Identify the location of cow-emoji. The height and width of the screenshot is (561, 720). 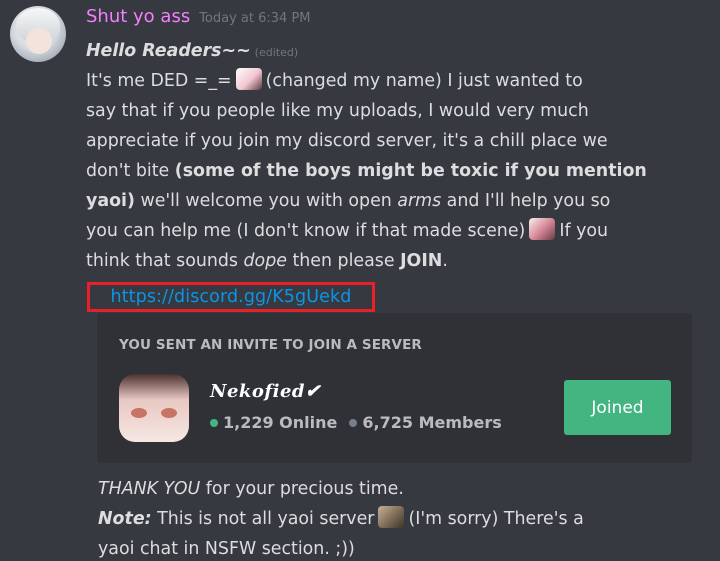
(542, 229).